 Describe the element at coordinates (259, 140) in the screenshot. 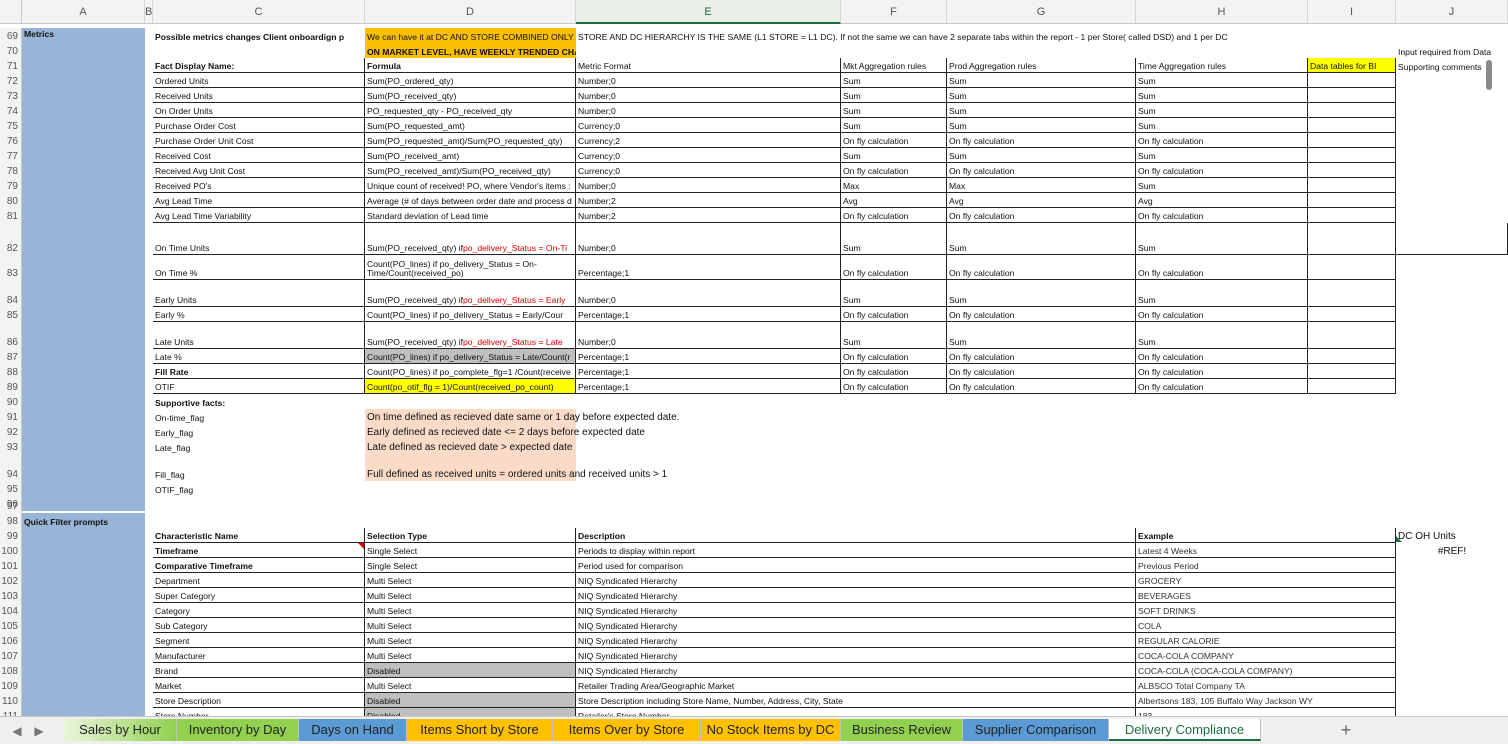

I see `metric-name: Purchase Order Unit Cost` at that location.